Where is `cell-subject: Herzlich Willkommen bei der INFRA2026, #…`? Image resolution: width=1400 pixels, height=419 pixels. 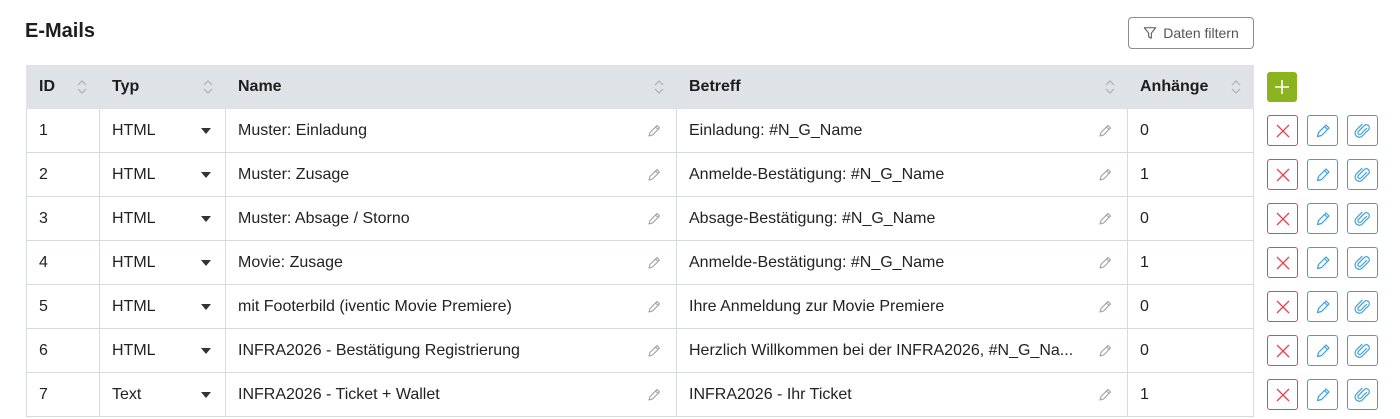 cell-subject: Herzlich Willkommen bei der INFRA2026, #… is located at coordinates (902, 350).